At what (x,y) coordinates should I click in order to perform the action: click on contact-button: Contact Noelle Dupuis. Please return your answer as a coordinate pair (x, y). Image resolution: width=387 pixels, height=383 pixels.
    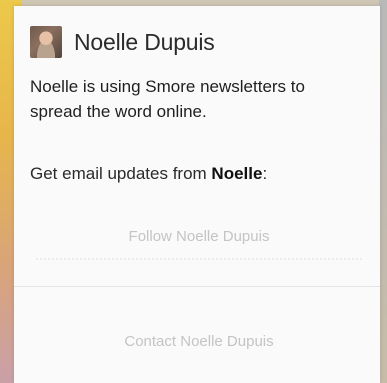
    Looking at the image, I should click on (199, 341).